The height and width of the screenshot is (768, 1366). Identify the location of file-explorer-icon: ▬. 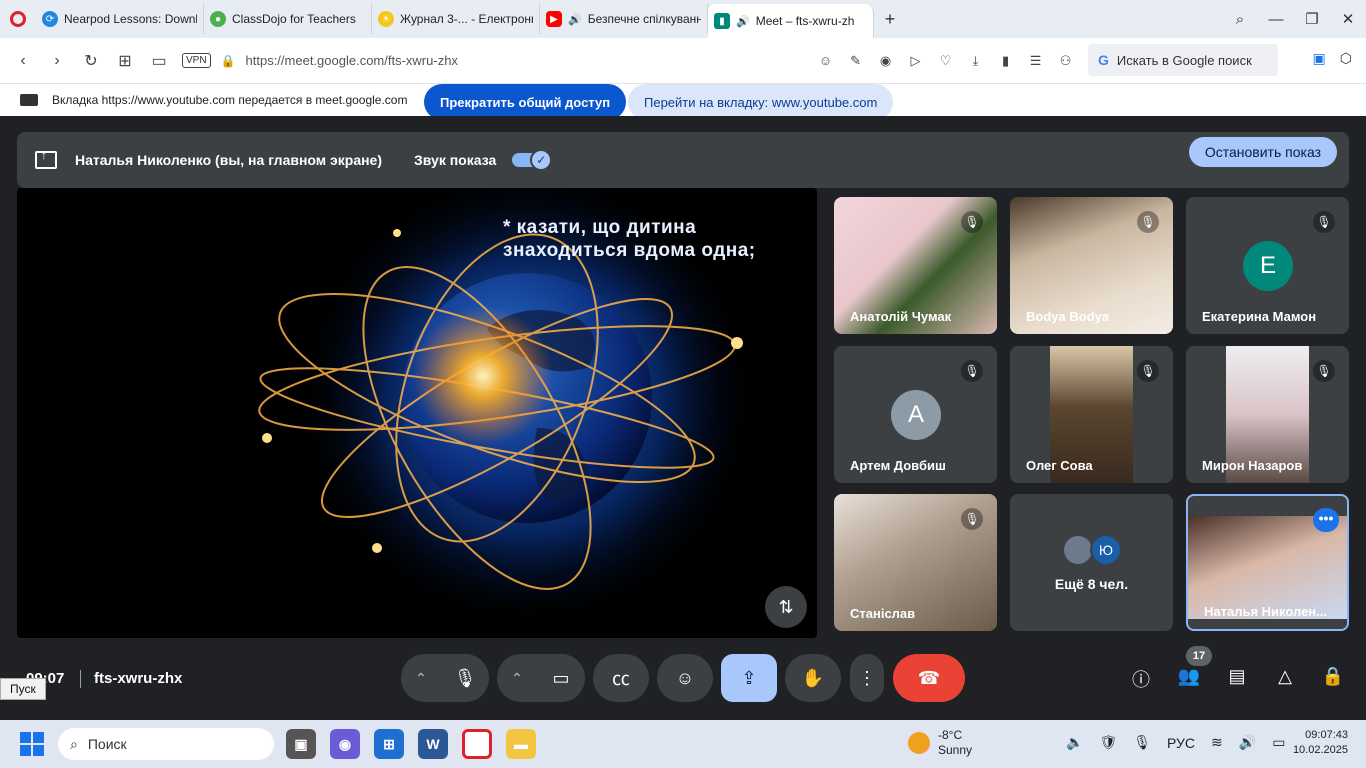
(521, 744).